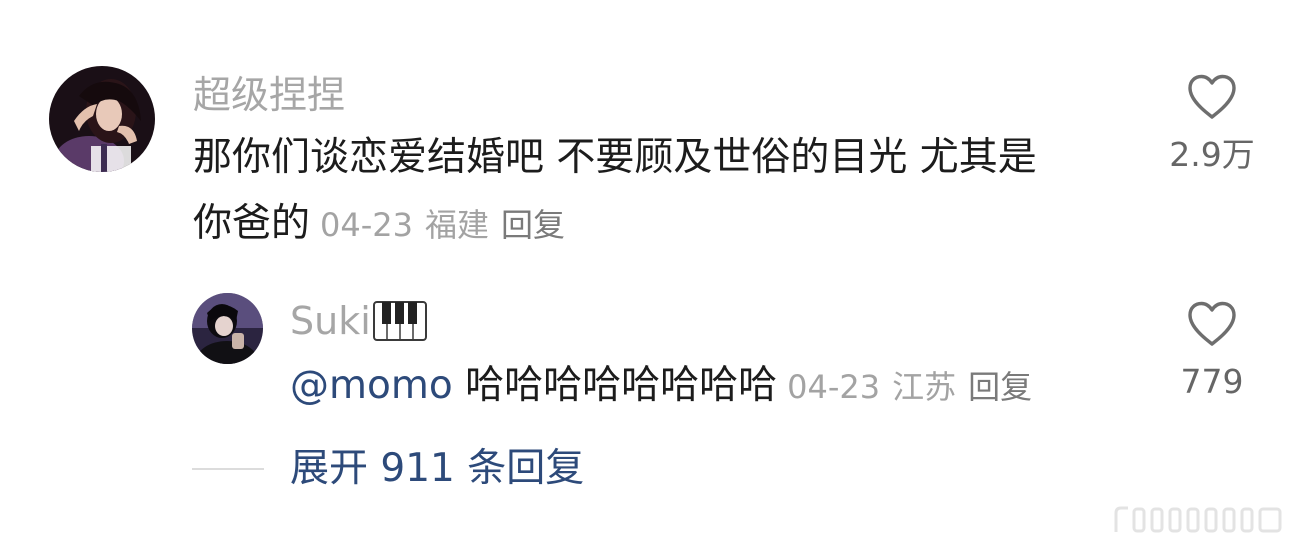 The width and height of the screenshot is (1290, 550). What do you see at coordinates (269, 95) in the screenshot?
I see `comment-username: 超级捏捏` at bounding box center [269, 95].